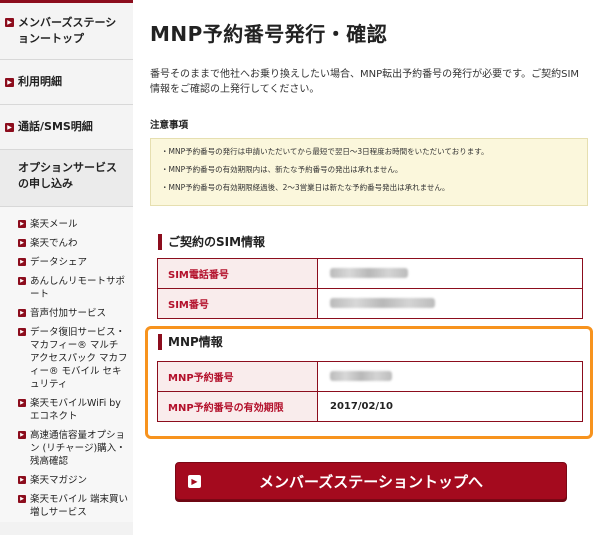  I want to click on mnp-info-section: MNP情報 MNP予約番号 MNP予約番号の有効期限 2017/02/10, so click(370, 378).